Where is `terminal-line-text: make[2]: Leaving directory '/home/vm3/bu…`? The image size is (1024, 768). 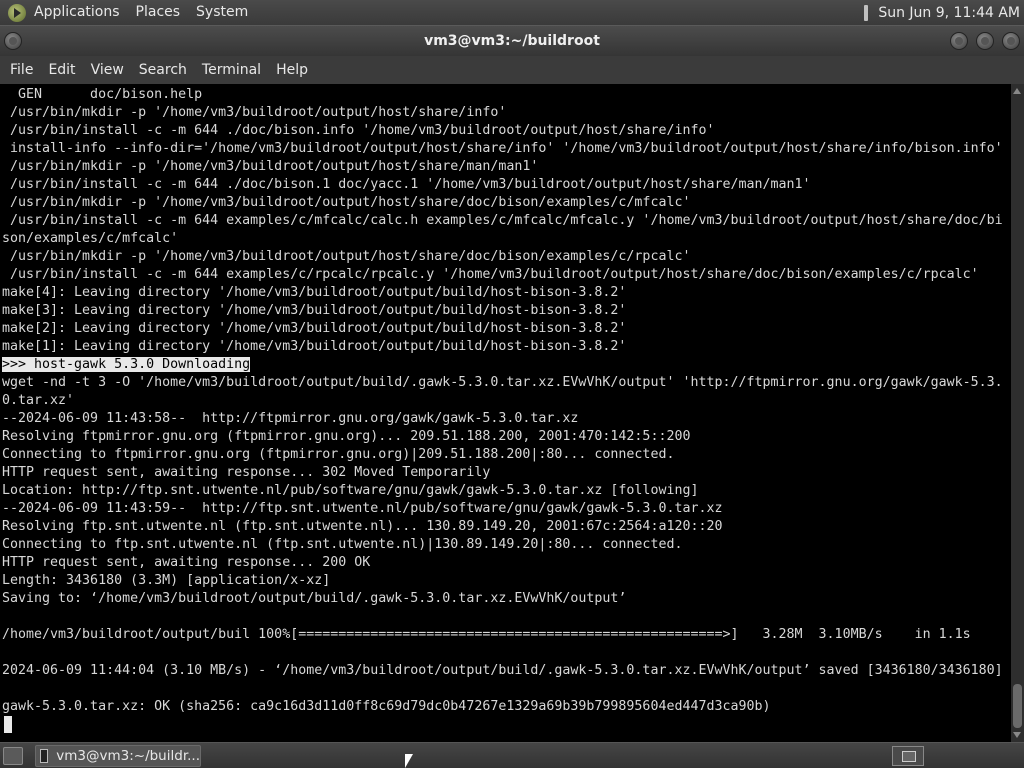 terminal-line-text: make[2]: Leaving directory '/home/vm3/bu… is located at coordinates (314, 328).